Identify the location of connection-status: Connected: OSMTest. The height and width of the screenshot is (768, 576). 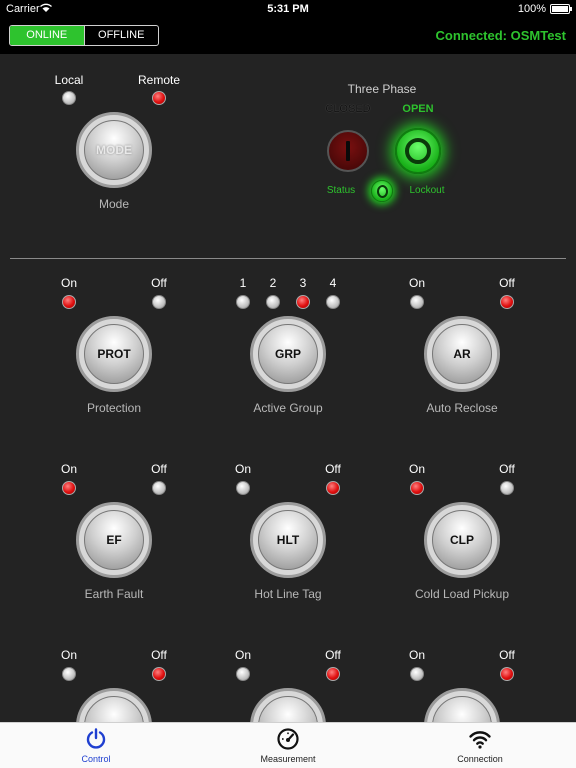
(501, 35).